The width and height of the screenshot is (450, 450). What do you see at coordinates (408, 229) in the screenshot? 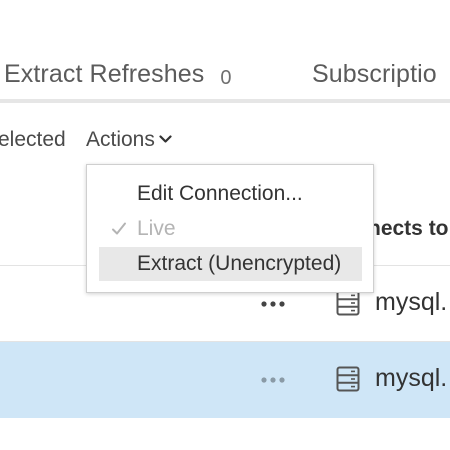
I see `column-header-connects-to: nects to` at bounding box center [408, 229].